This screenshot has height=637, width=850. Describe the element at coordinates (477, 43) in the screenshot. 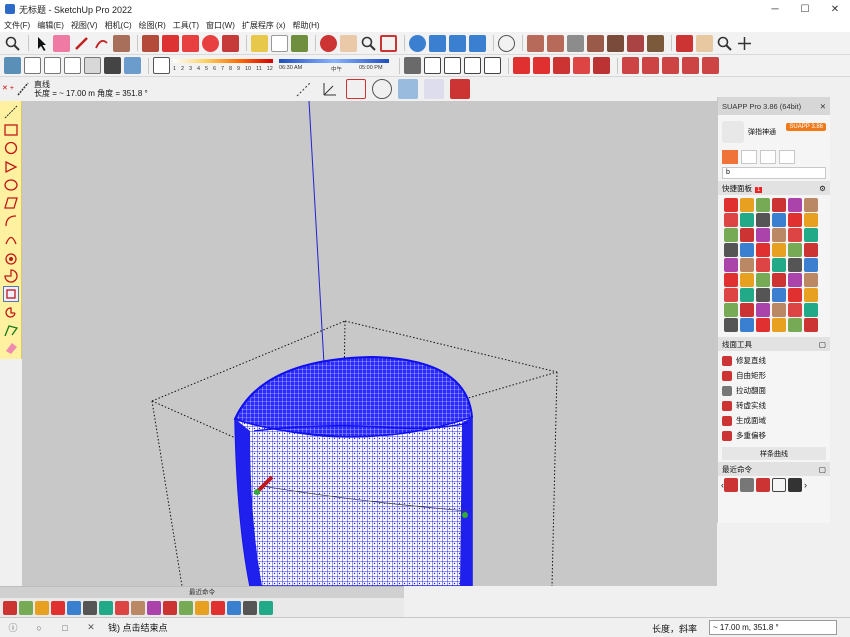

I see `extension-manager-icon` at that location.